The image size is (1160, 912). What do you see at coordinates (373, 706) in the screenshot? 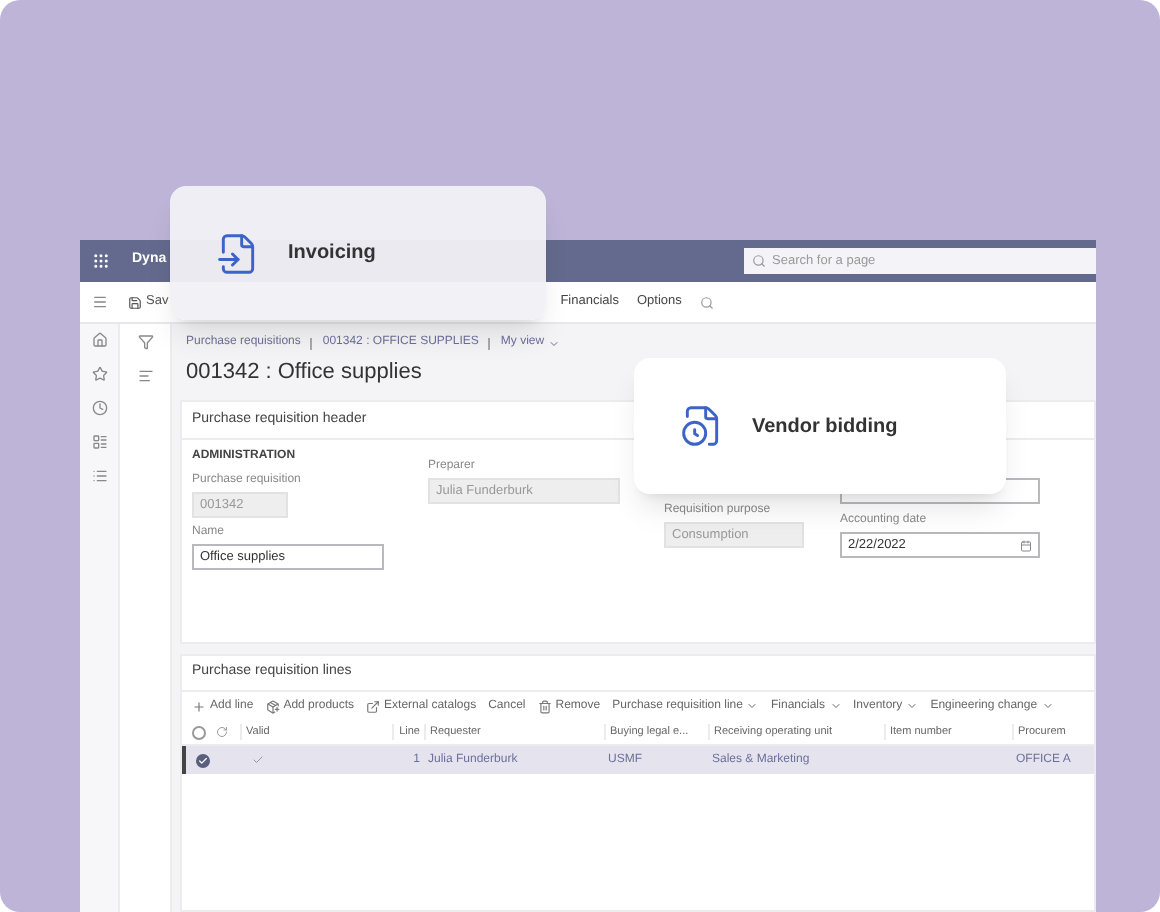
I see `external-link-icon` at bounding box center [373, 706].